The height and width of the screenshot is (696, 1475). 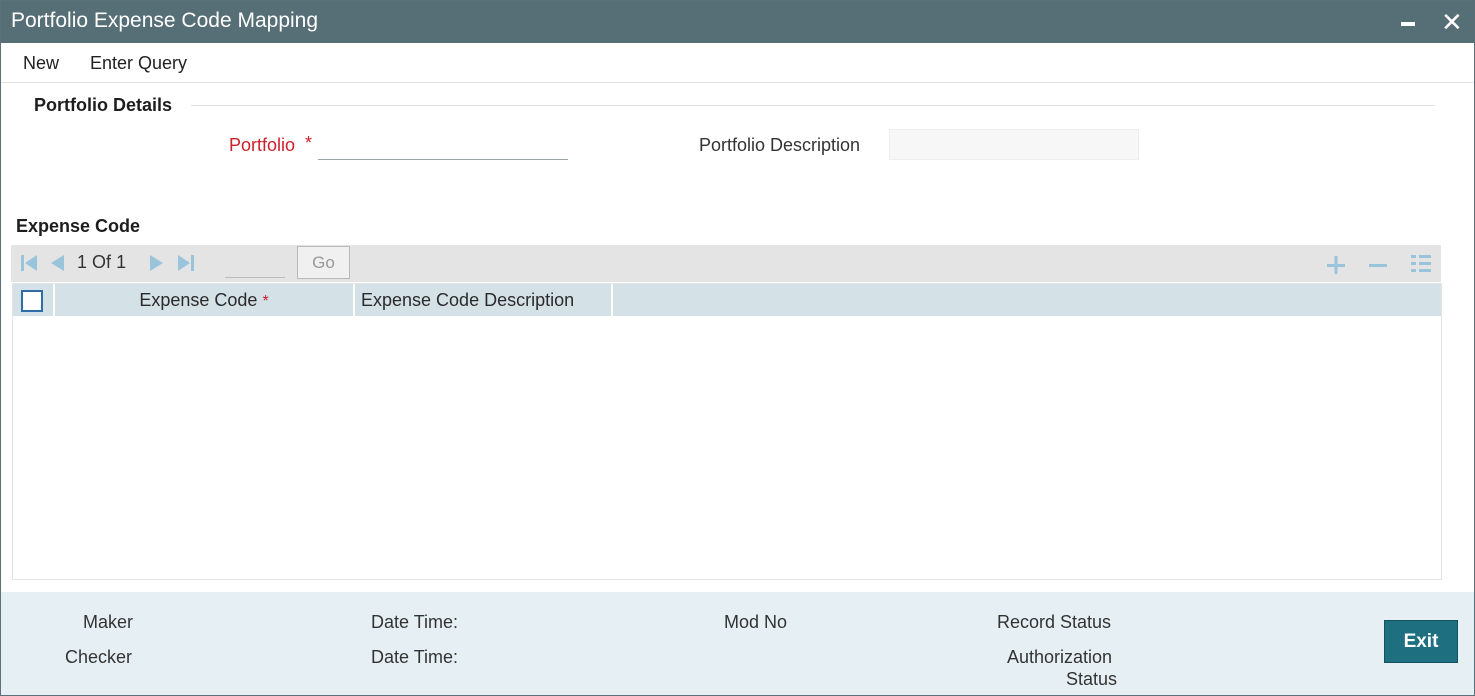 What do you see at coordinates (468, 300) in the screenshot?
I see `expense-code-description-column-label: Expense Code Description` at bounding box center [468, 300].